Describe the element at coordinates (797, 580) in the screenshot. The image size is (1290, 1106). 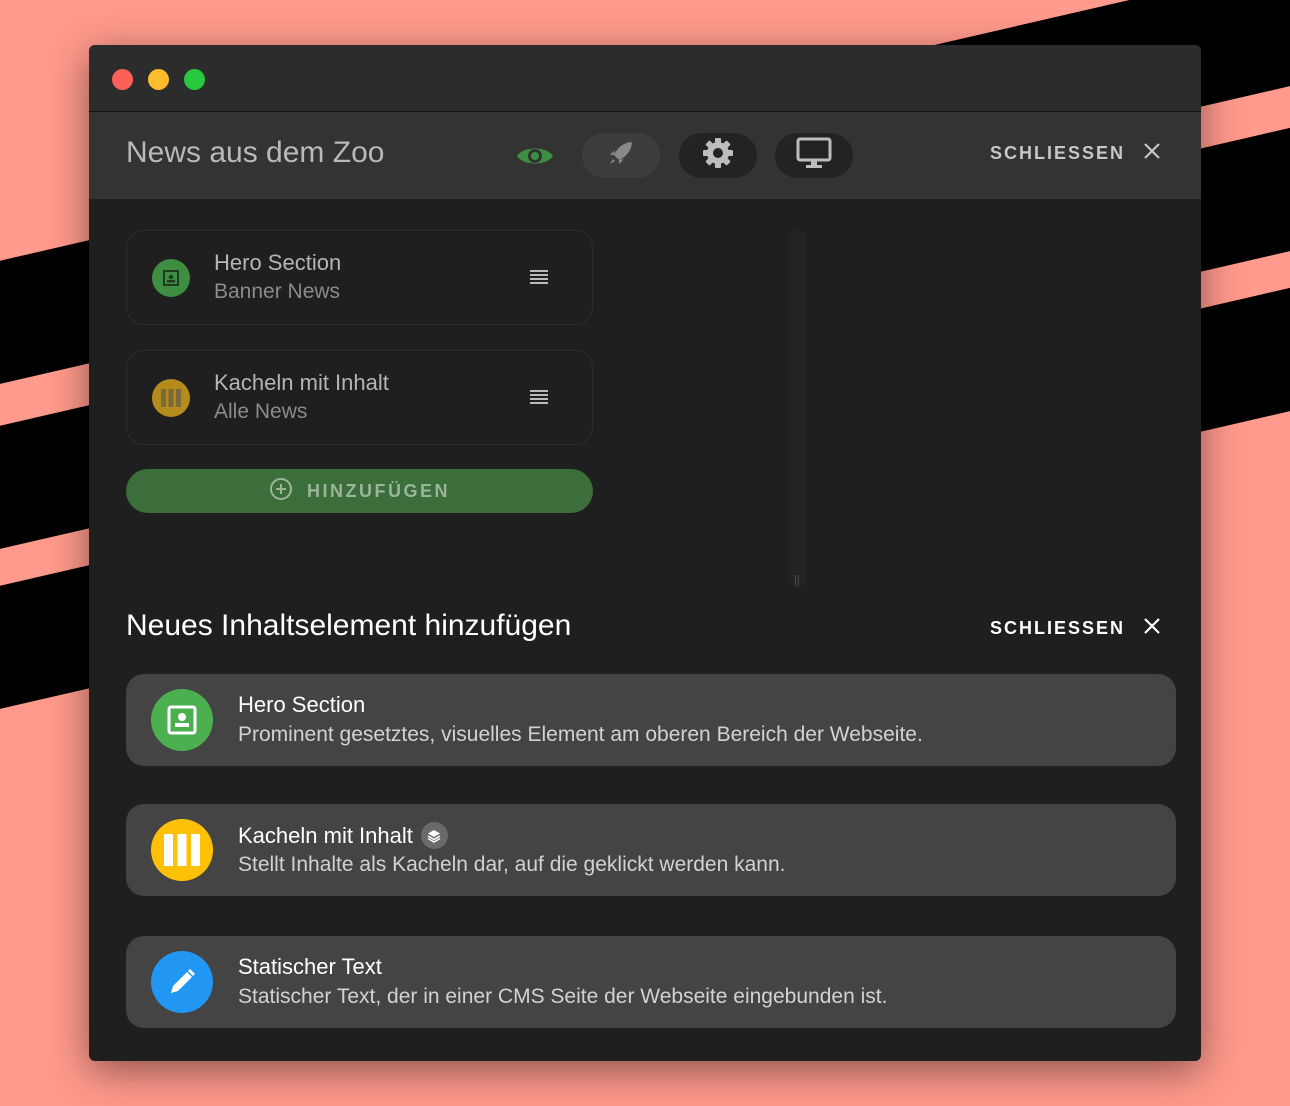
I see `resize-grip-icon: ||` at that location.